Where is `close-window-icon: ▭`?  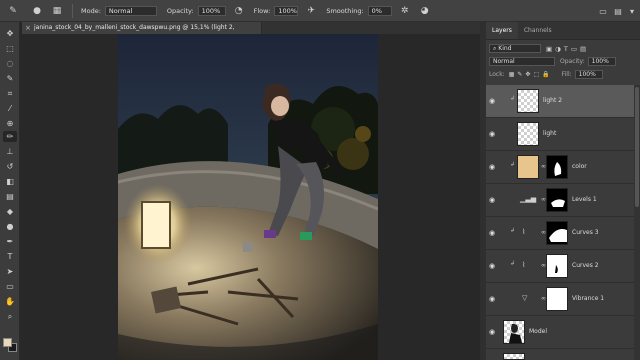
close-window-icon: ▭ is located at coordinates (603, 11).